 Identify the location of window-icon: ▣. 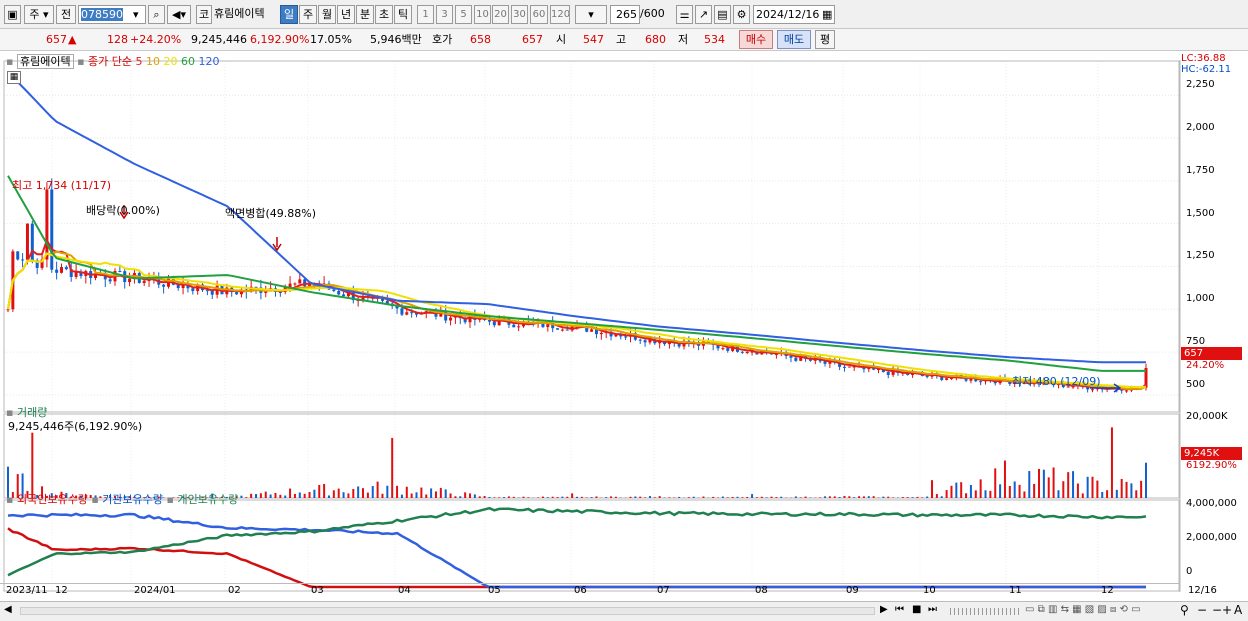
(12, 14).